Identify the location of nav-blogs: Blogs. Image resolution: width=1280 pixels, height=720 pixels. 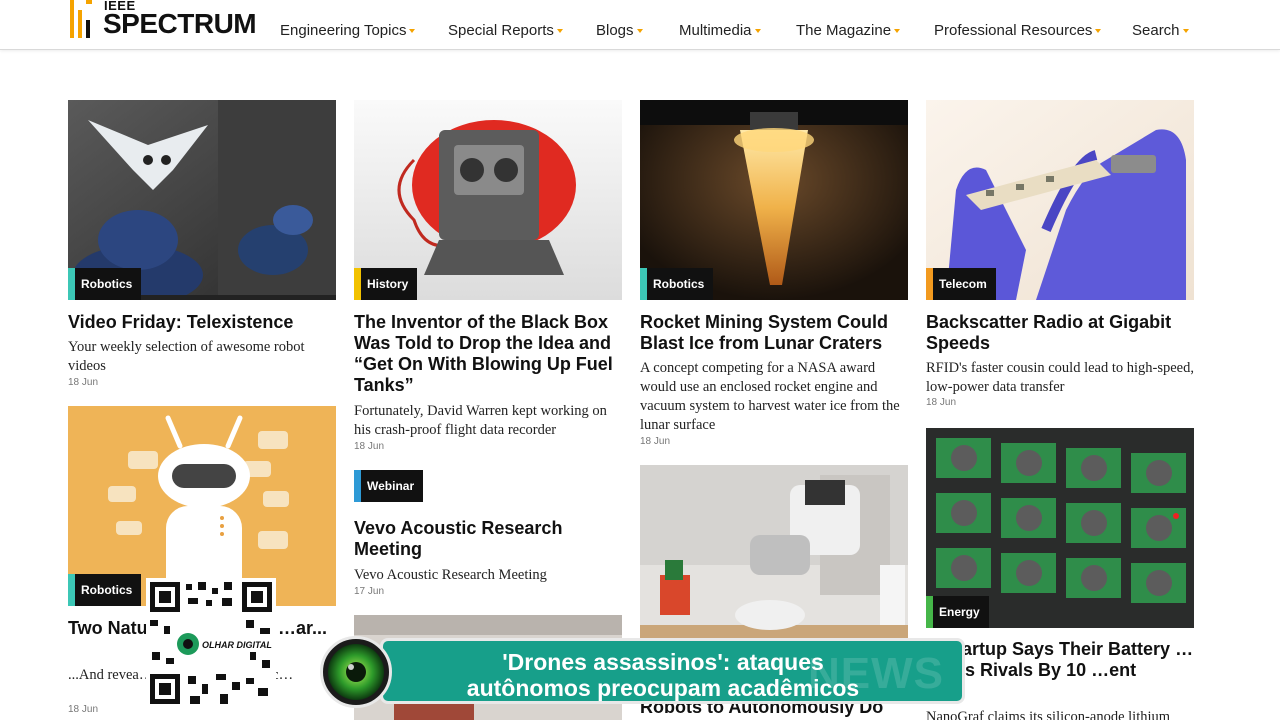
(619, 30).